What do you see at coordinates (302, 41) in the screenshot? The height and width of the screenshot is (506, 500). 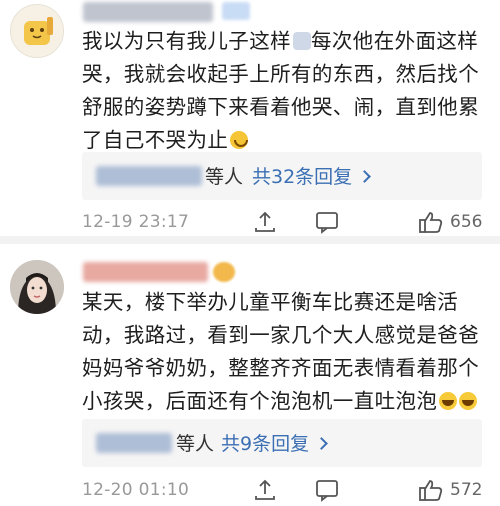 I see `kneeling-person-emoji-icon` at bounding box center [302, 41].